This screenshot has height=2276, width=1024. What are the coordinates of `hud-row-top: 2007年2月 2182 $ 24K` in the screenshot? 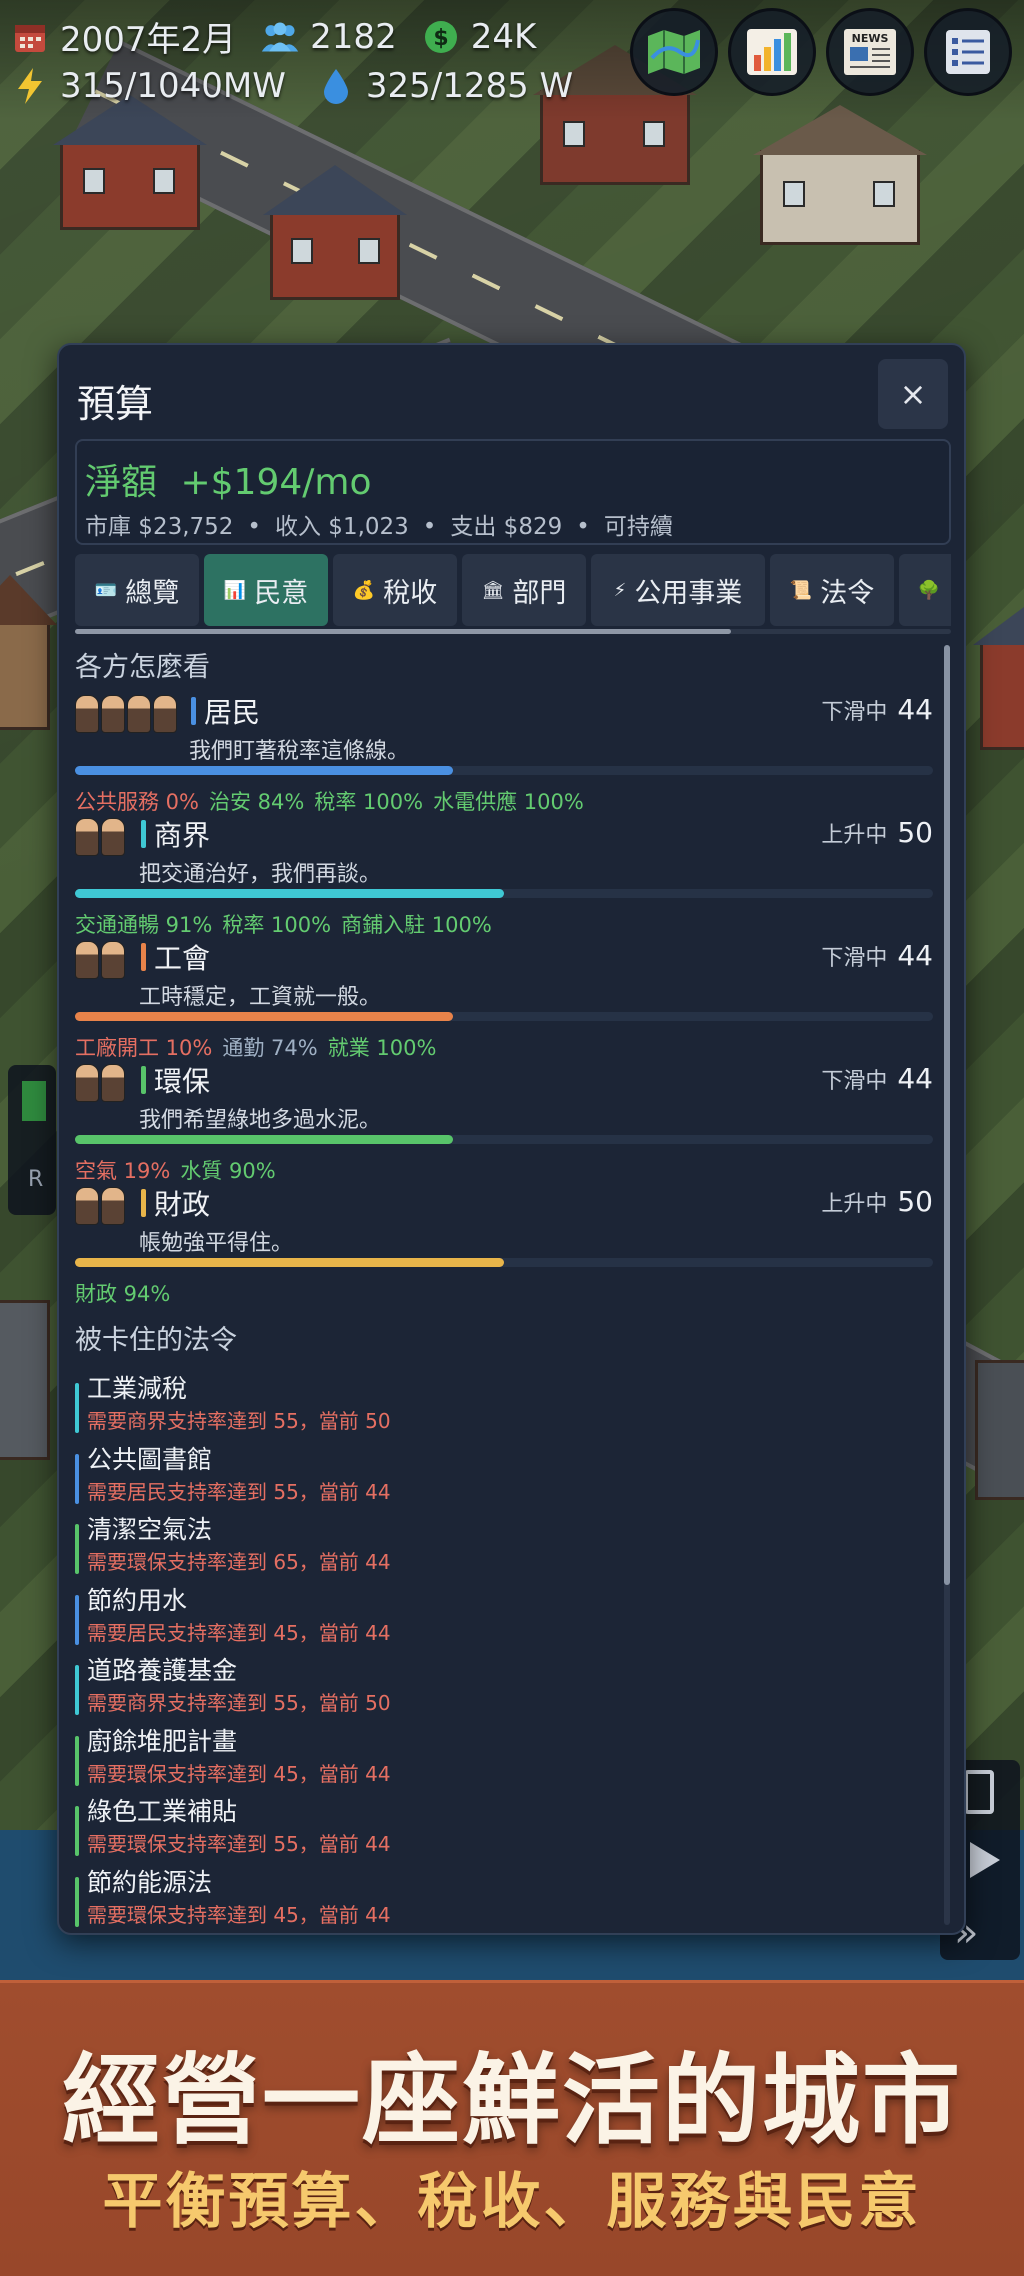 It's located at (273, 36).